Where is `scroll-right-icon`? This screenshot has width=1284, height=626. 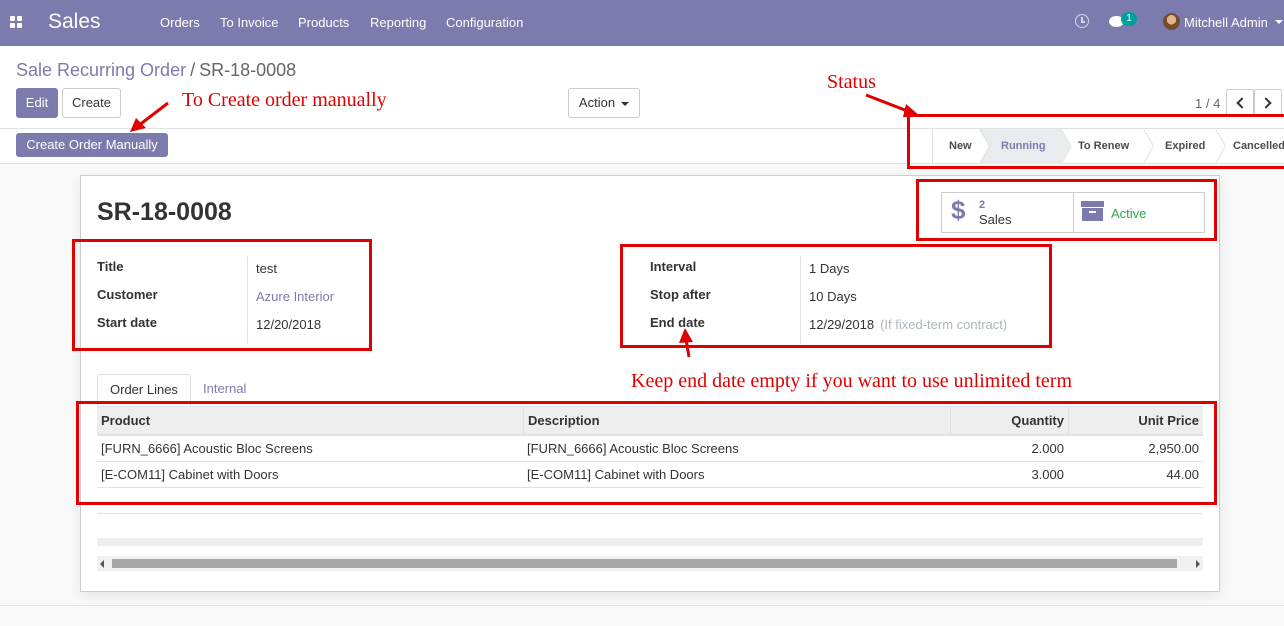
scroll-right-icon is located at coordinates (1198, 564).